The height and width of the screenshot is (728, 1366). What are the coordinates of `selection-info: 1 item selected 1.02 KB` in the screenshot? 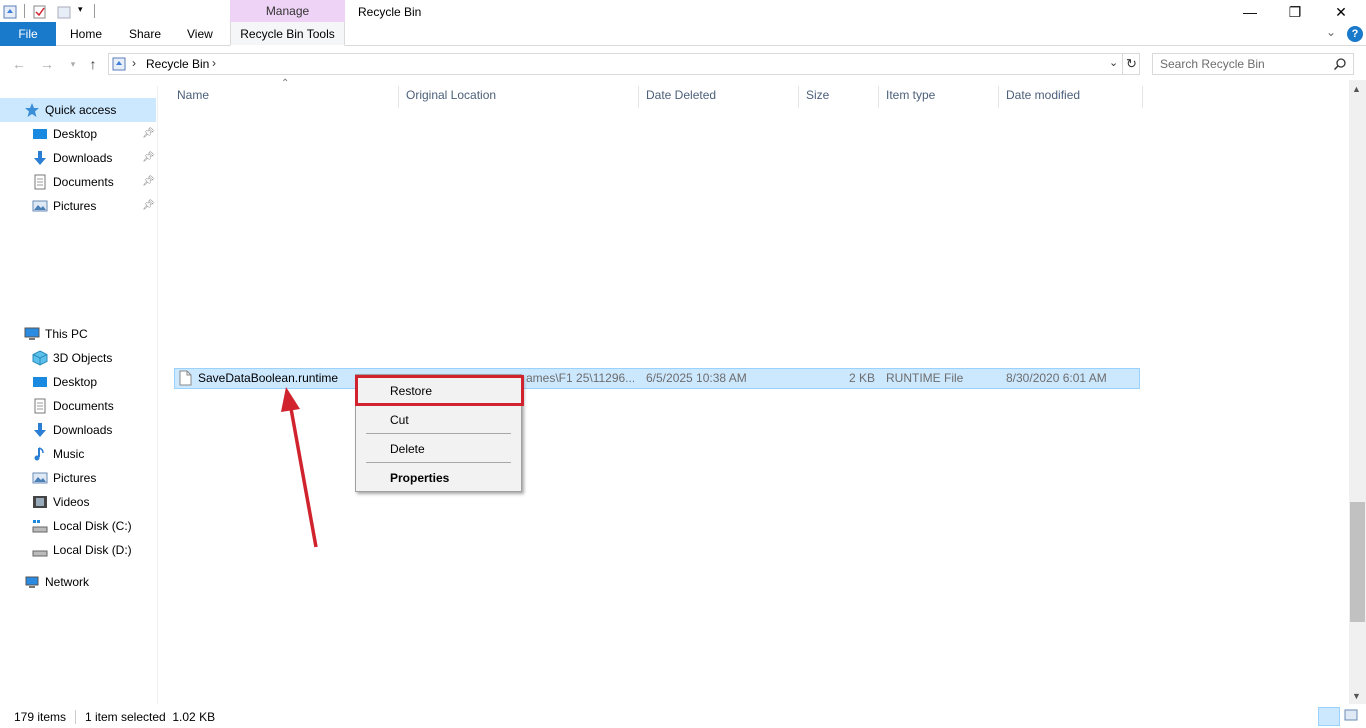 It's located at (150, 717).